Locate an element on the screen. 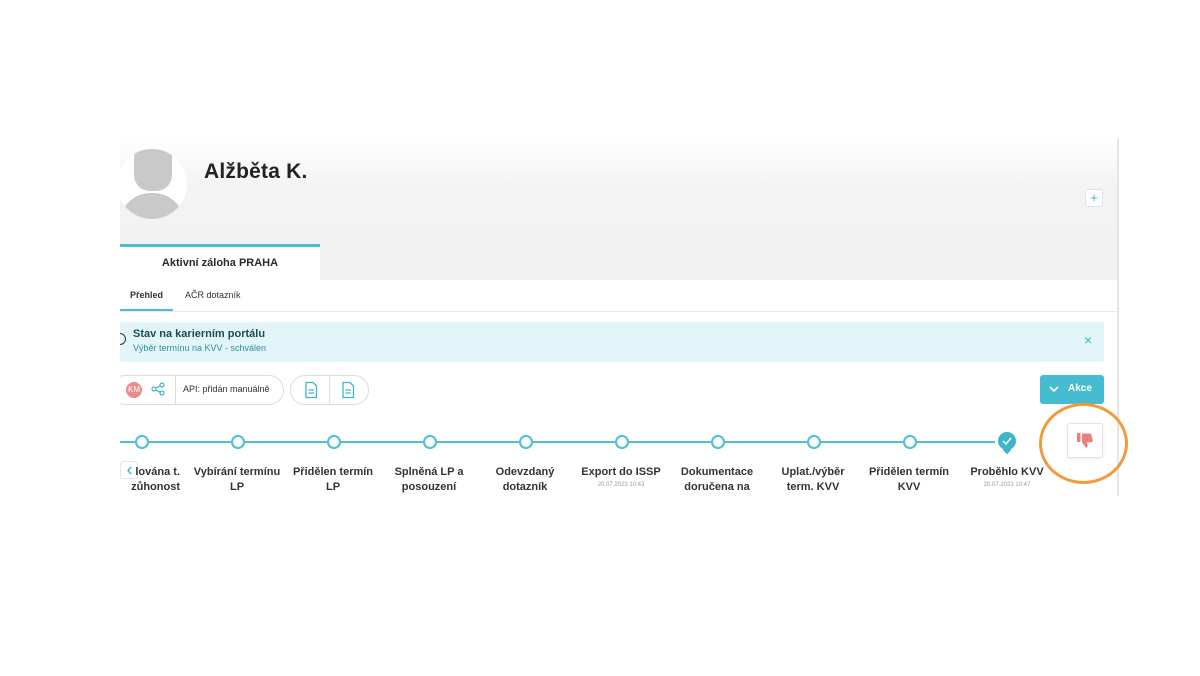  notice-status-icon is located at coordinates (123, 339).